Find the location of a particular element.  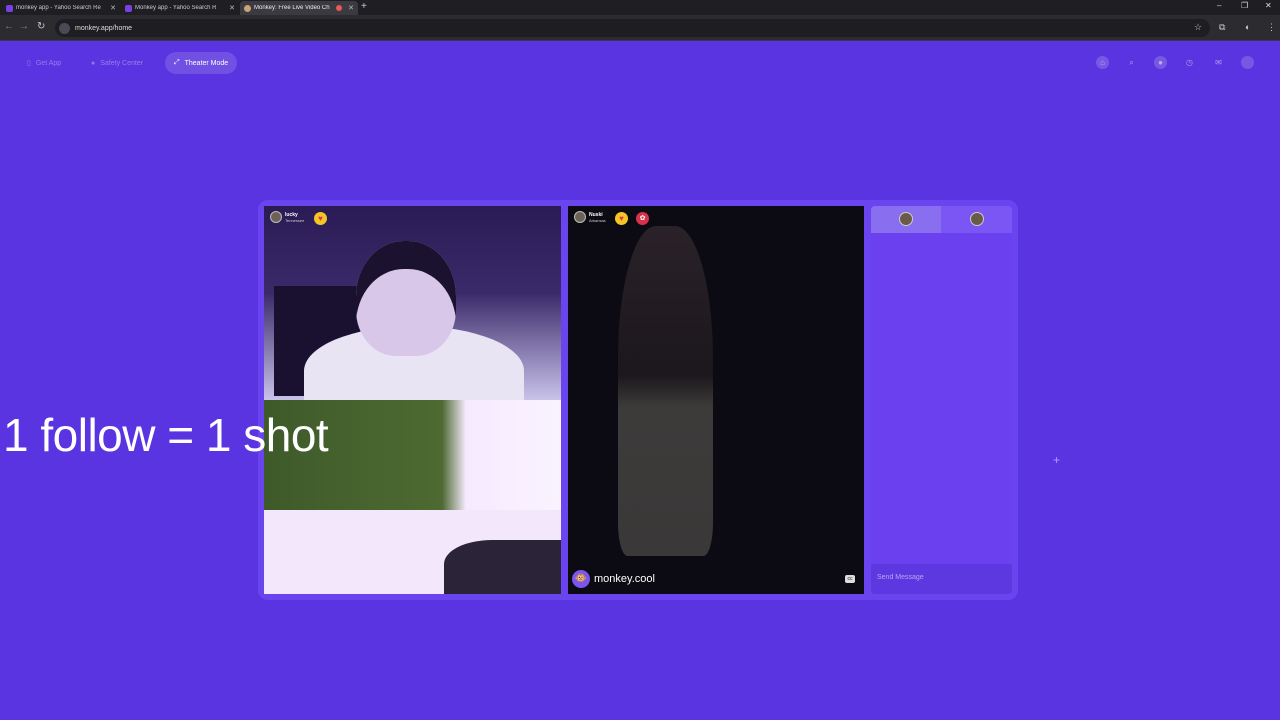

browser-tab: Monkey app - Yahoo Search R ✕ is located at coordinates (180, 8).